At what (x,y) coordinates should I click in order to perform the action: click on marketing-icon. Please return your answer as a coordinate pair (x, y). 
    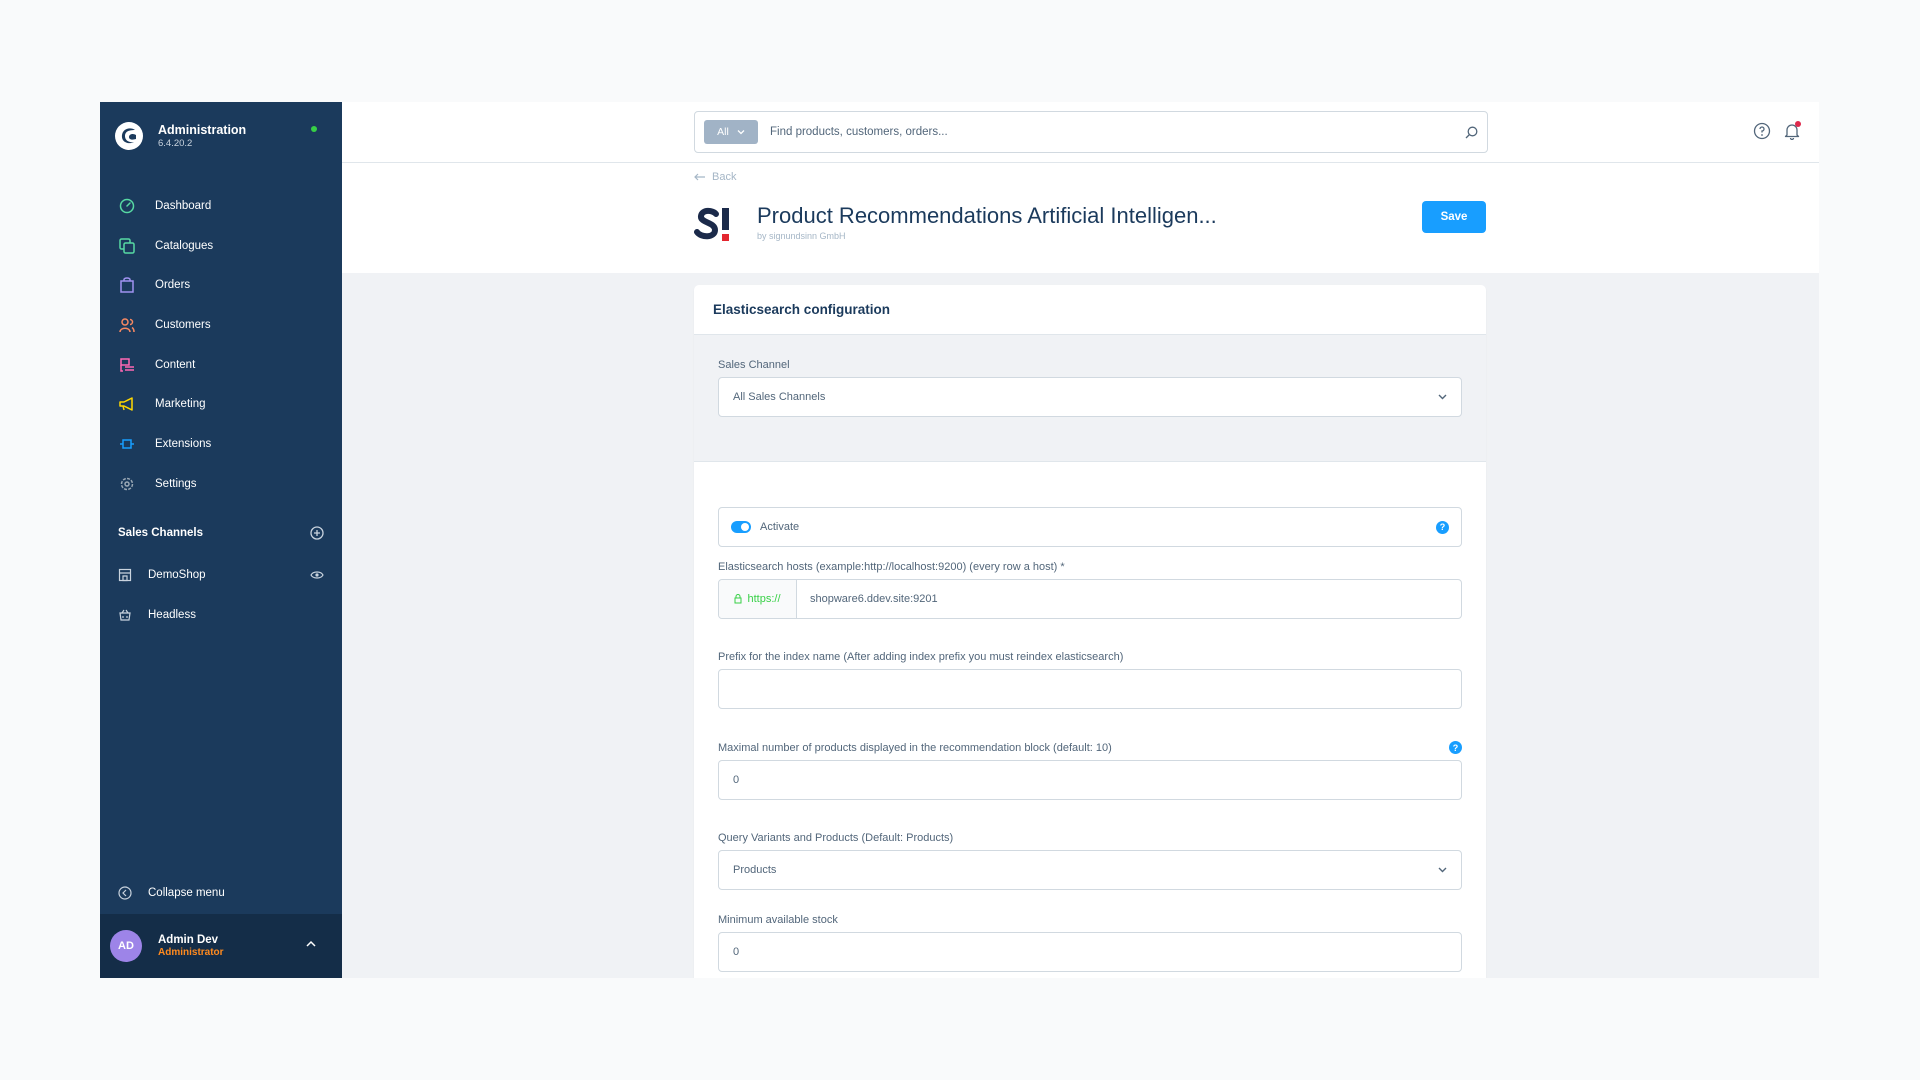
    Looking at the image, I should click on (127, 404).